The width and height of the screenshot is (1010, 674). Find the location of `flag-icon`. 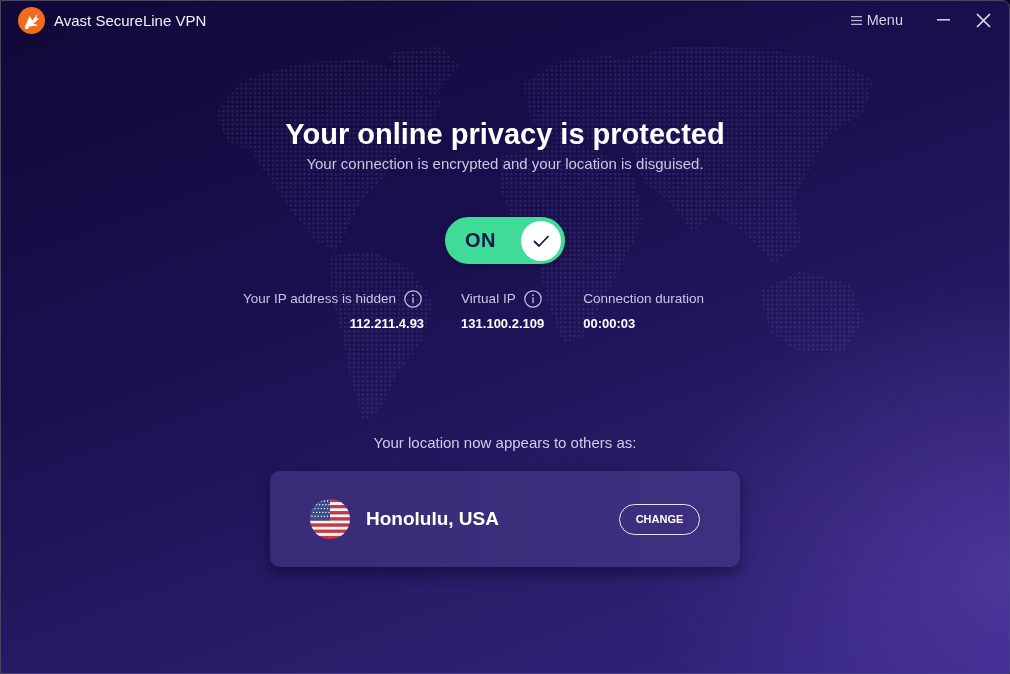

flag-icon is located at coordinates (330, 519).